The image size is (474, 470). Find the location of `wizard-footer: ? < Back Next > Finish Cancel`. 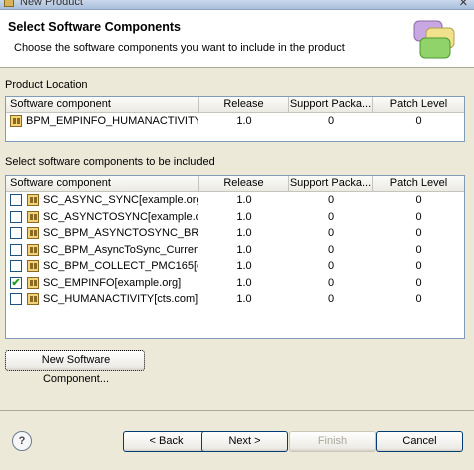

wizard-footer: ? < Back Next > Finish Cancel is located at coordinates (237, 440).